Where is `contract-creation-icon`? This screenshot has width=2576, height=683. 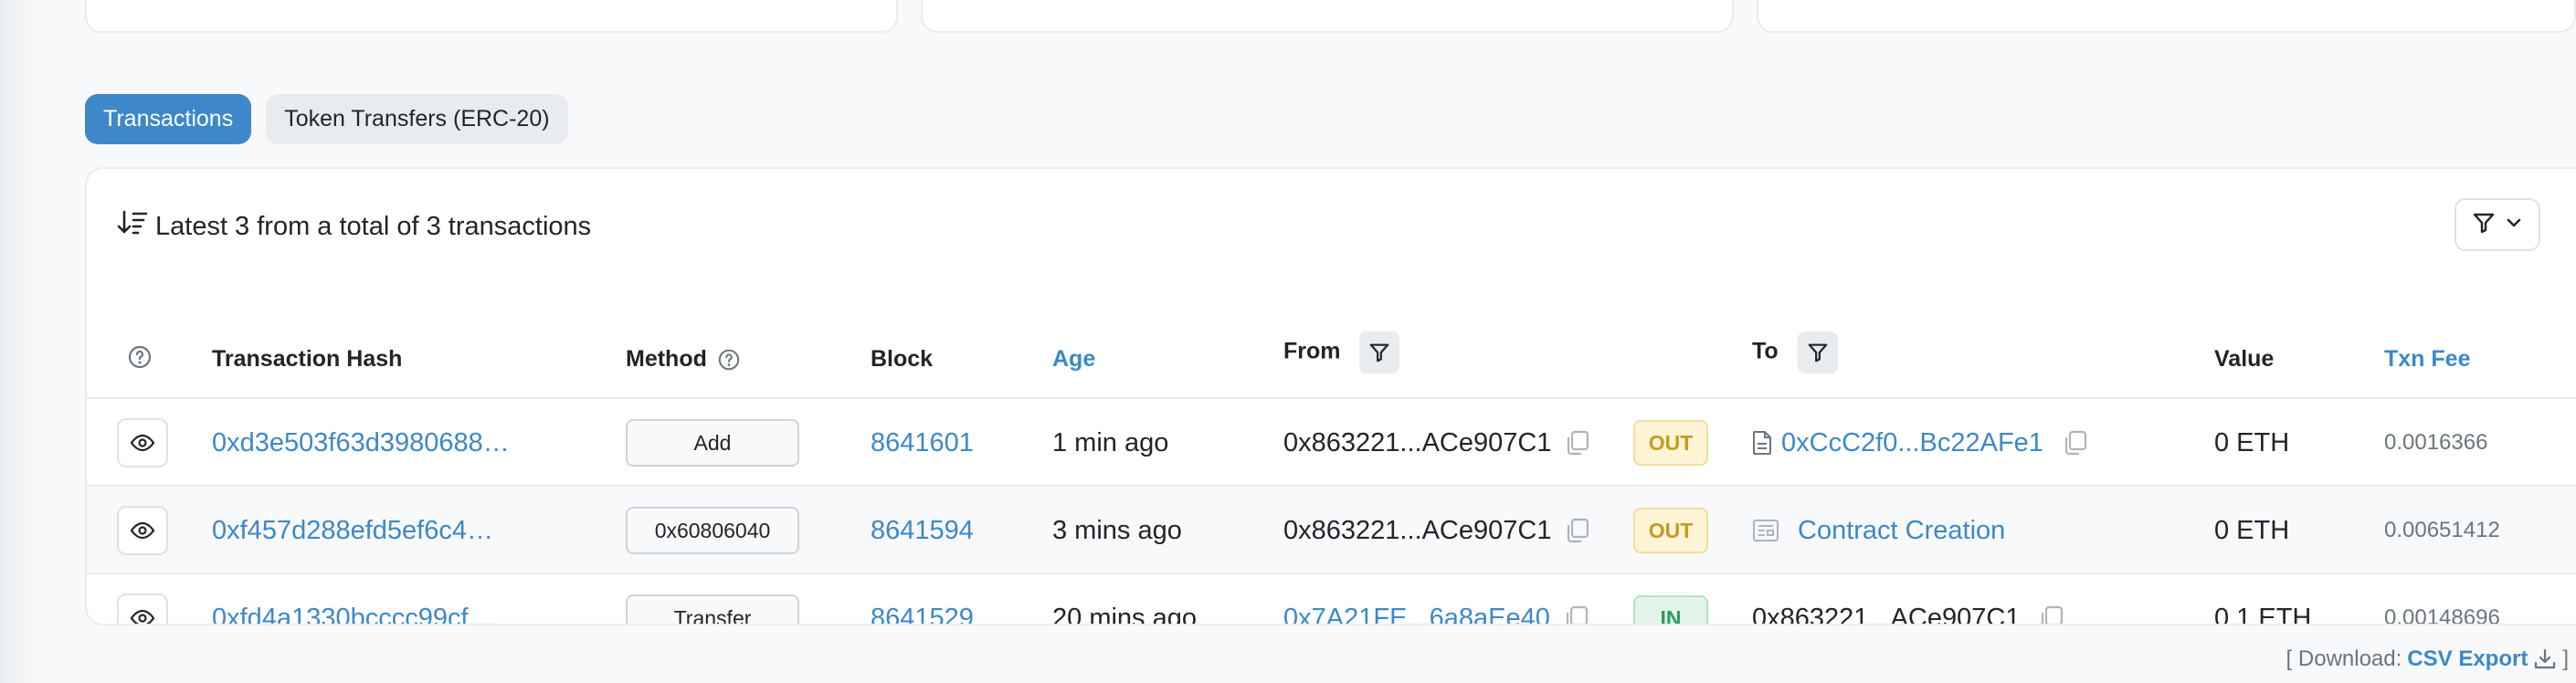 contract-creation-icon is located at coordinates (1766, 530).